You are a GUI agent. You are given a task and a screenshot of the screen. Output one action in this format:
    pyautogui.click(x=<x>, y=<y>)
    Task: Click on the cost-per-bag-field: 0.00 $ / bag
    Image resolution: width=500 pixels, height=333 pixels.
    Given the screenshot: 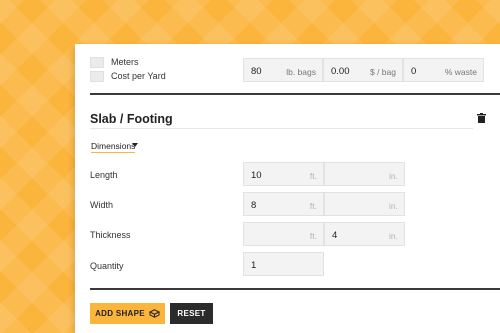 What is the action you would take?
    pyautogui.click(x=363, y=70)
    